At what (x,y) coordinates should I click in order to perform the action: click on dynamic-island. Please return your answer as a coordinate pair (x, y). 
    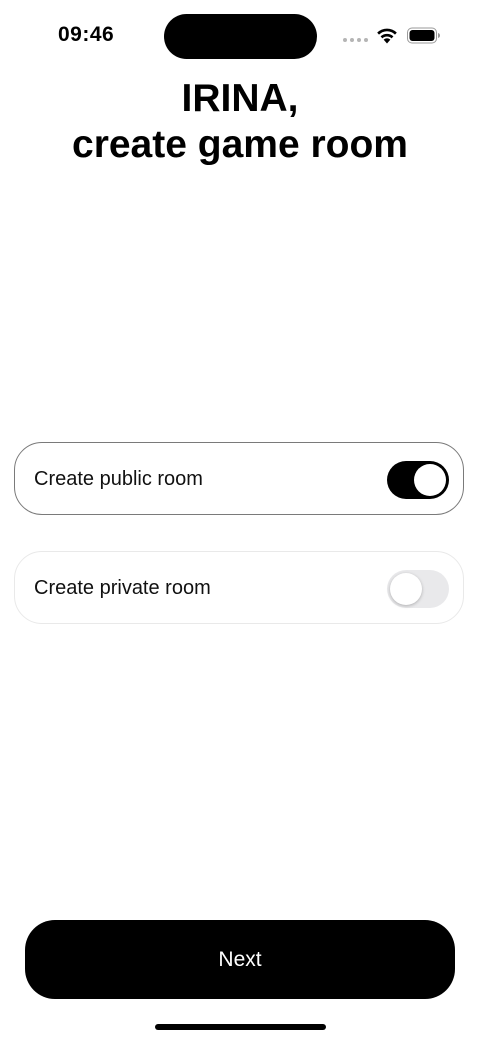
    Looking at the image, I should click on (240, 36).